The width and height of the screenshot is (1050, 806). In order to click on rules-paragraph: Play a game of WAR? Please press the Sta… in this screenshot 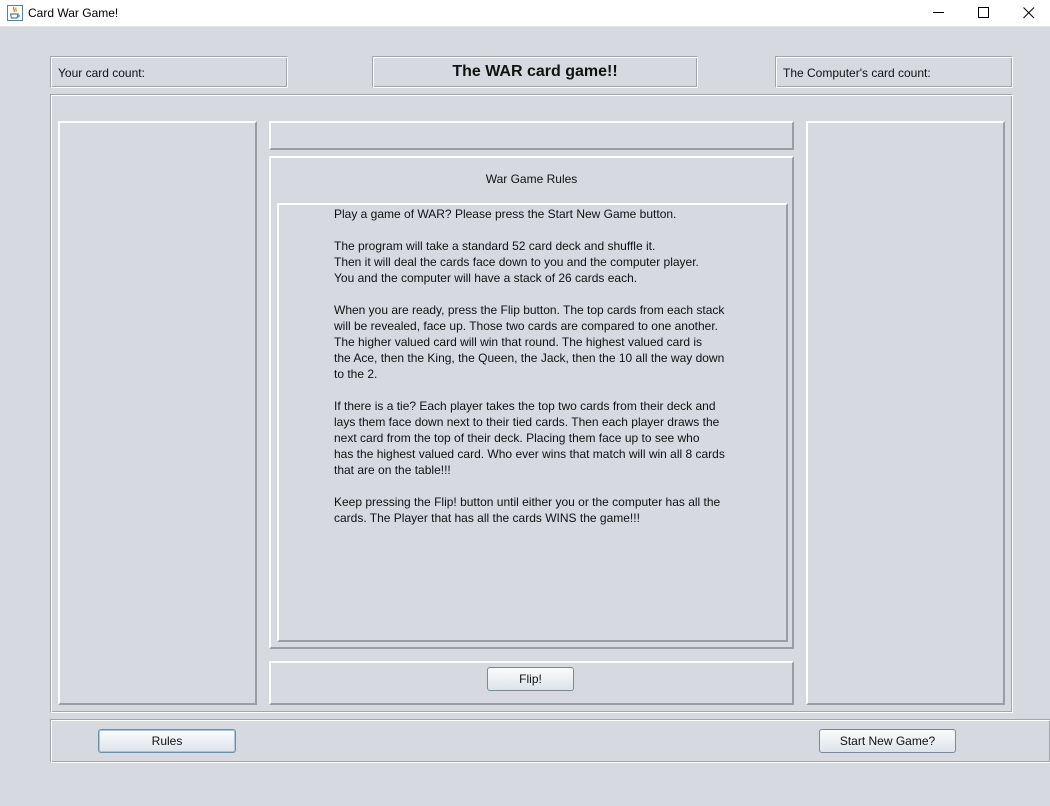, I will do `click(505, 214)`.